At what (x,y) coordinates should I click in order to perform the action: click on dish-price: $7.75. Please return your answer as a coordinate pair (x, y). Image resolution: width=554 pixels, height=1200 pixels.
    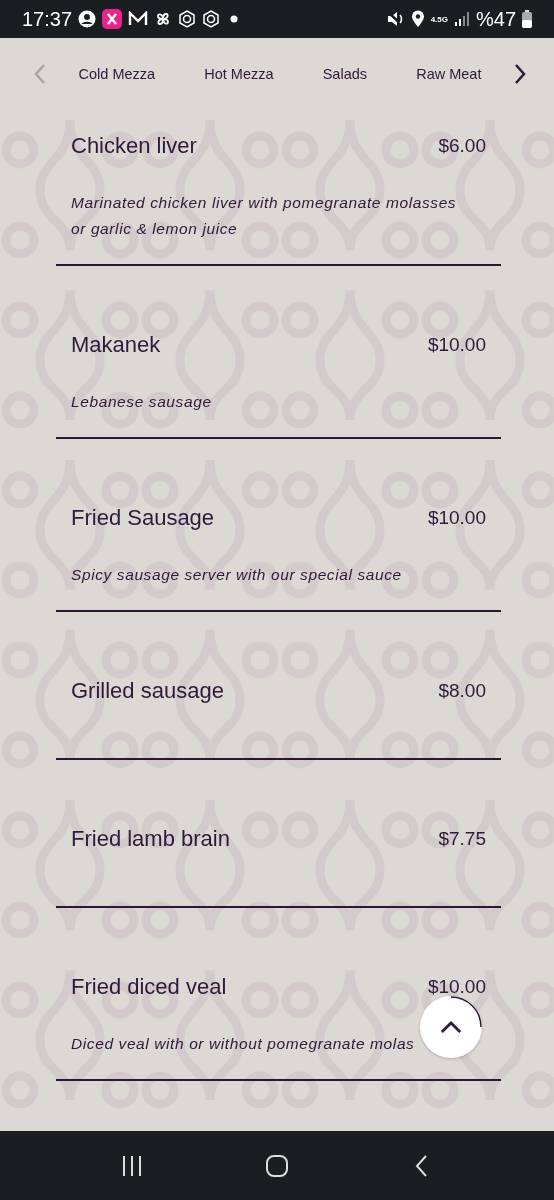
    Looking at the image, I should click on (462, 839).